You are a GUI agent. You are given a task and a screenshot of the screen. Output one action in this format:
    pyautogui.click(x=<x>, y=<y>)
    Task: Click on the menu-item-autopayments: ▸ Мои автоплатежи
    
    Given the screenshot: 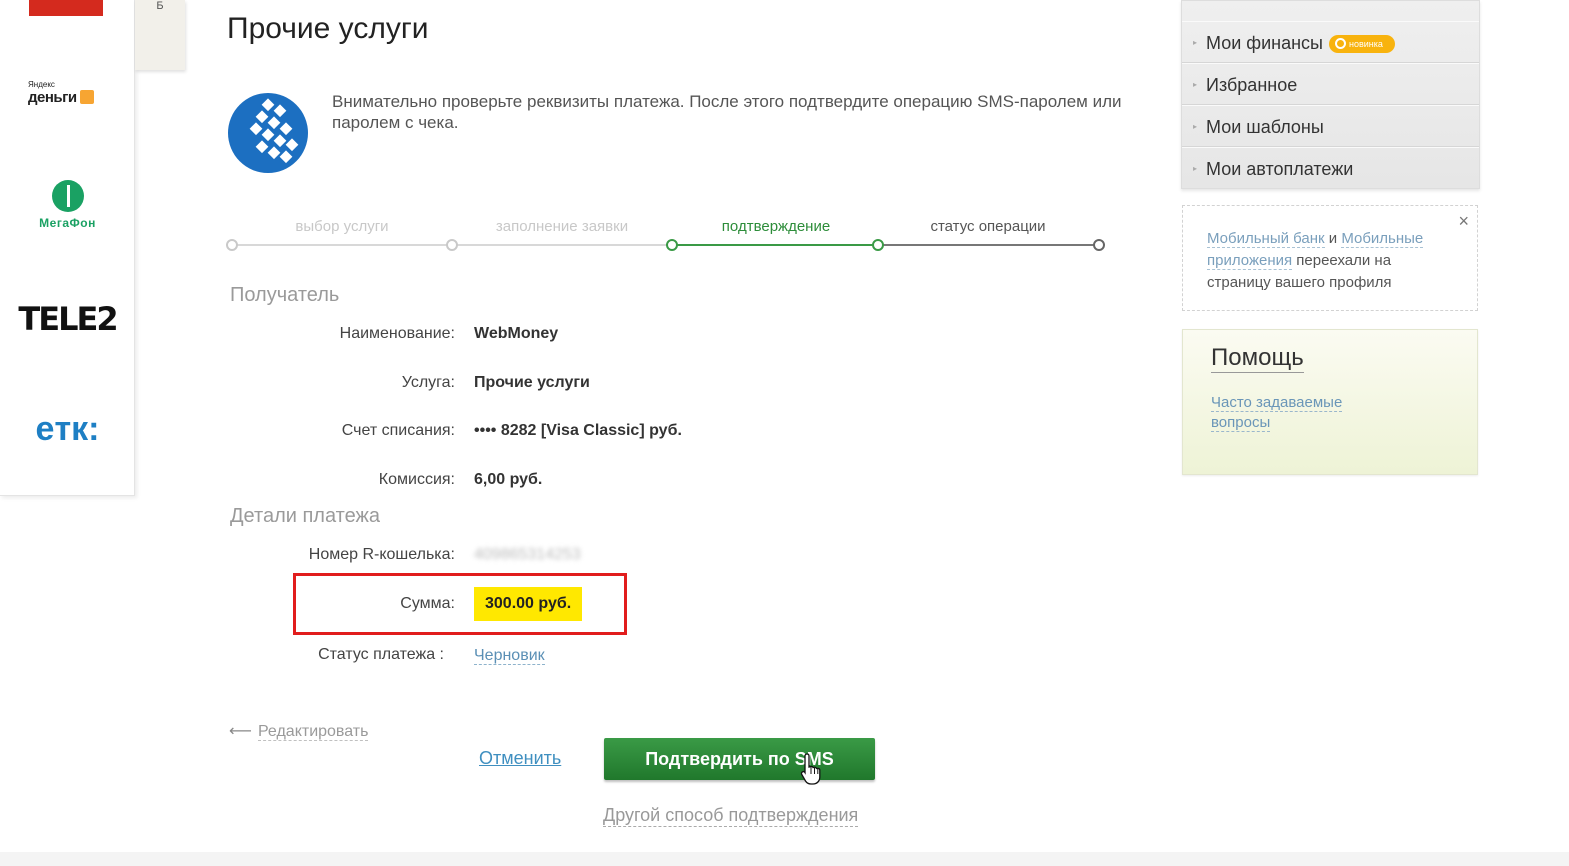 What is the action you would take?
    pyautogui.click(x=1330, y=168)
    